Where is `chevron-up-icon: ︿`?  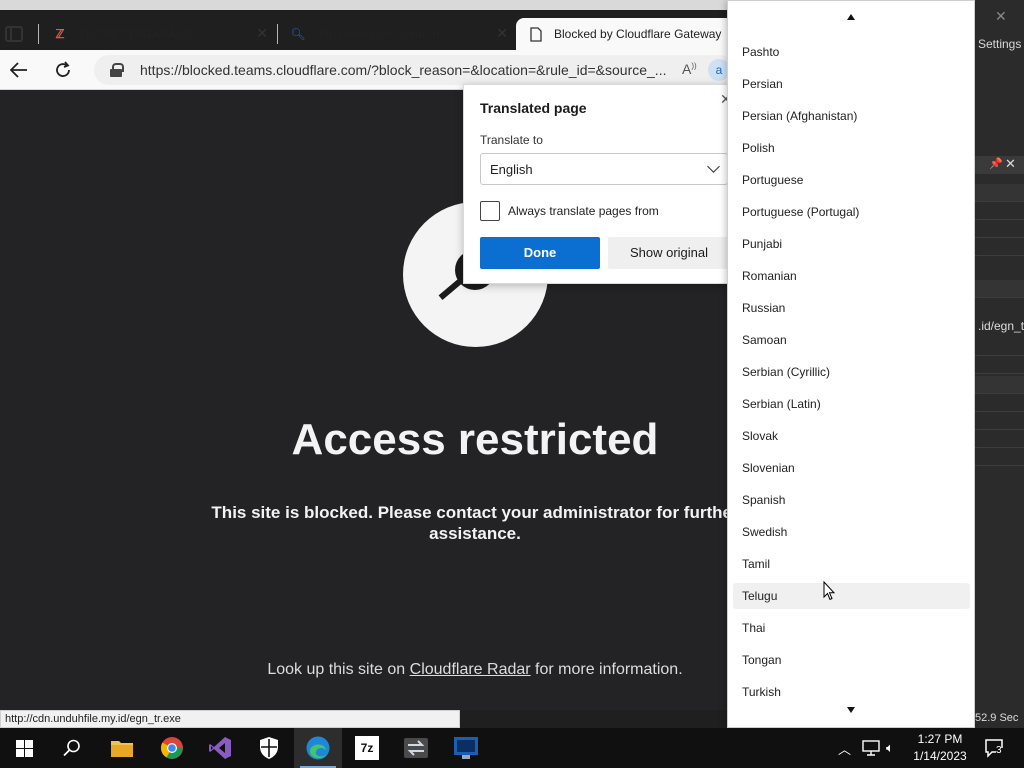 chevron-up-icon: ︿ is located at coordinates (844, 748).